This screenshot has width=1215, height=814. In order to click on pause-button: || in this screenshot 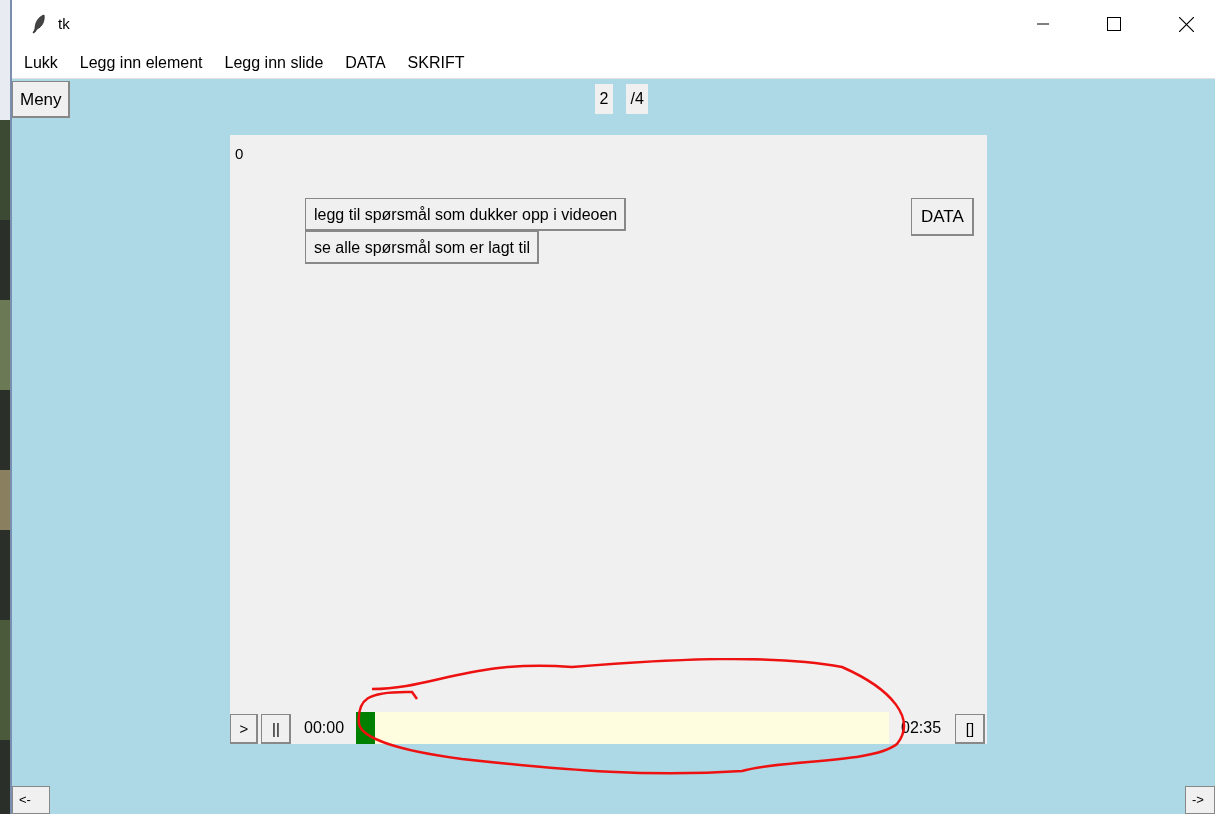, I will do `click(276, 729)`.